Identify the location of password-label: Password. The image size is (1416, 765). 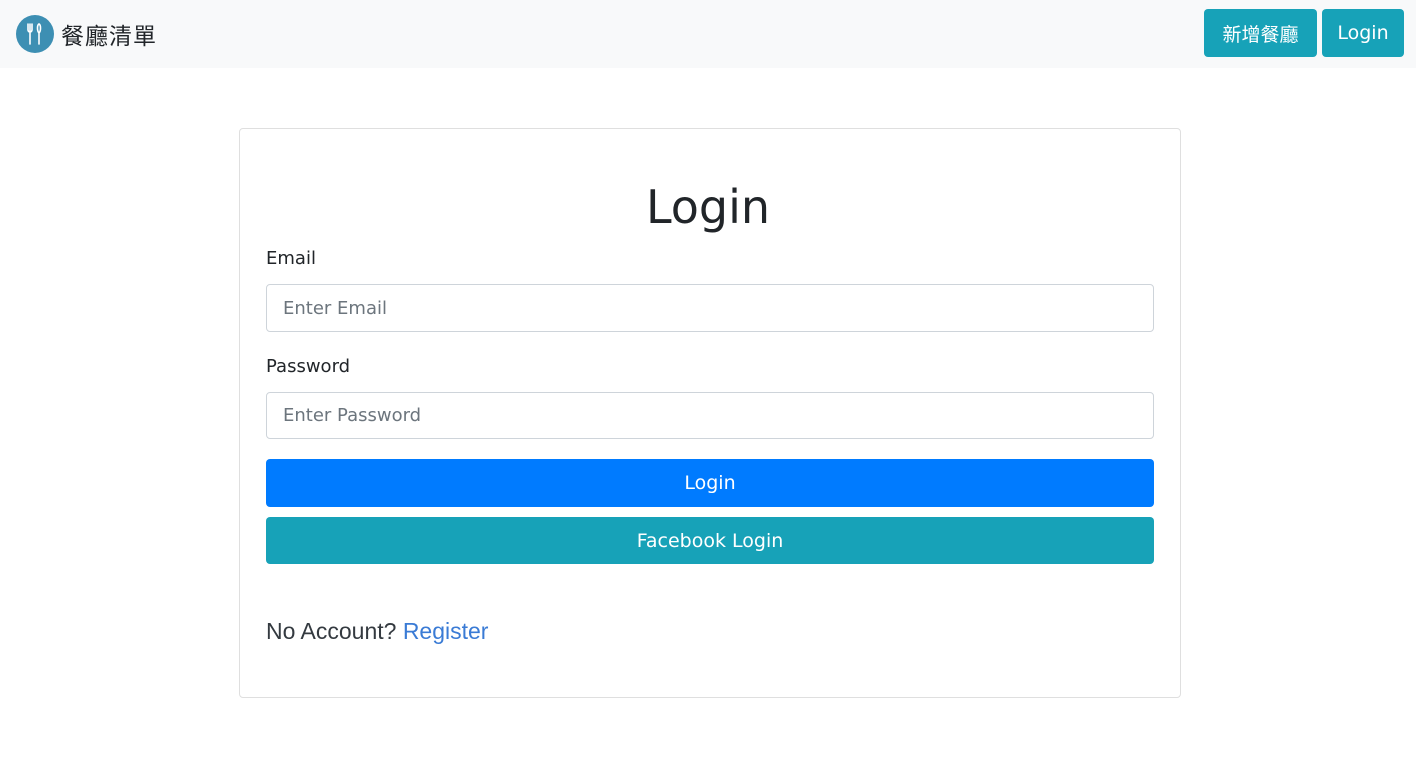
(308, 366).